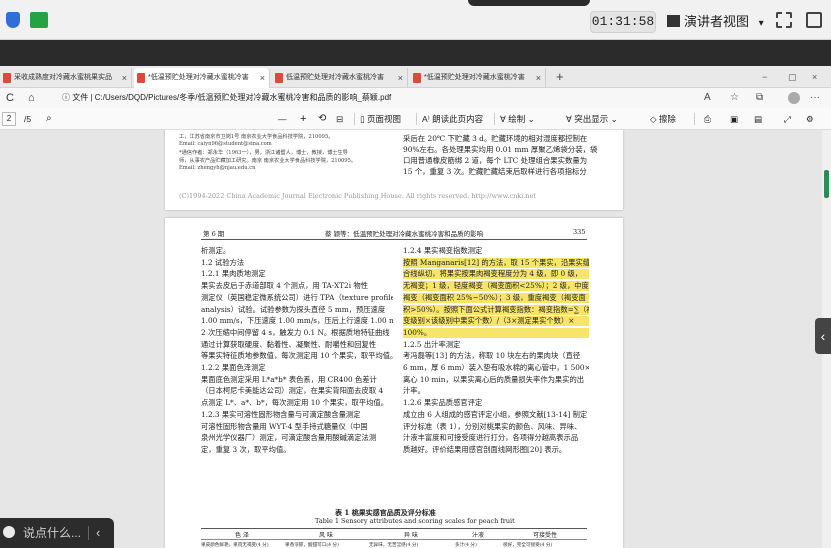 The width and height of the screenshot is (831, 548). Describe the element at coordinates (39, 20) in the screenshot. I see `signal-icon` at that location.